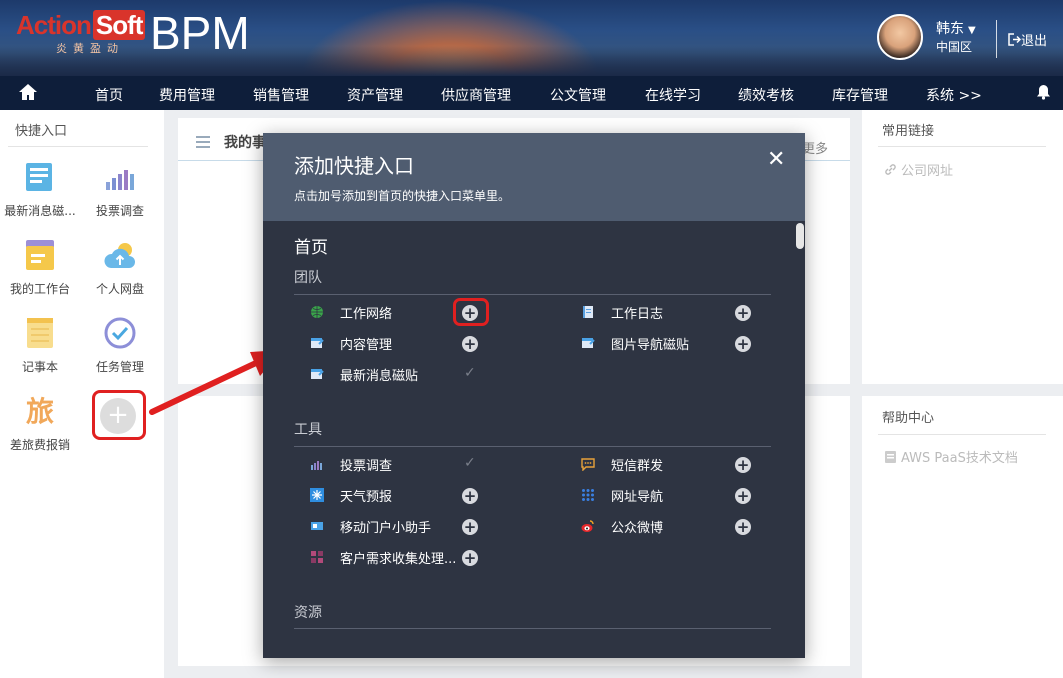  Describe the element at coordinates (281, 95) in the screenshot. I see `nav-item-sales: 销售管理` at that location.